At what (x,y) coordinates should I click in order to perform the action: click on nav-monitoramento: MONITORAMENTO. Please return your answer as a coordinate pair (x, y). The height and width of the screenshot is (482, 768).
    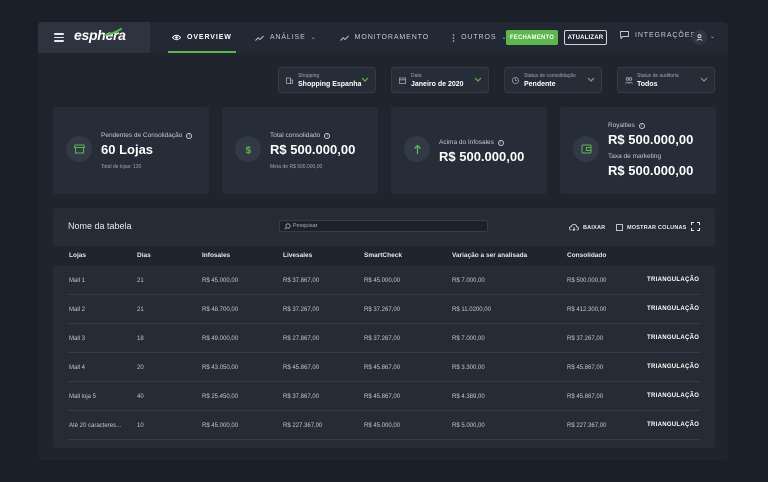
    Looking at the image, I should click on (384, 37).